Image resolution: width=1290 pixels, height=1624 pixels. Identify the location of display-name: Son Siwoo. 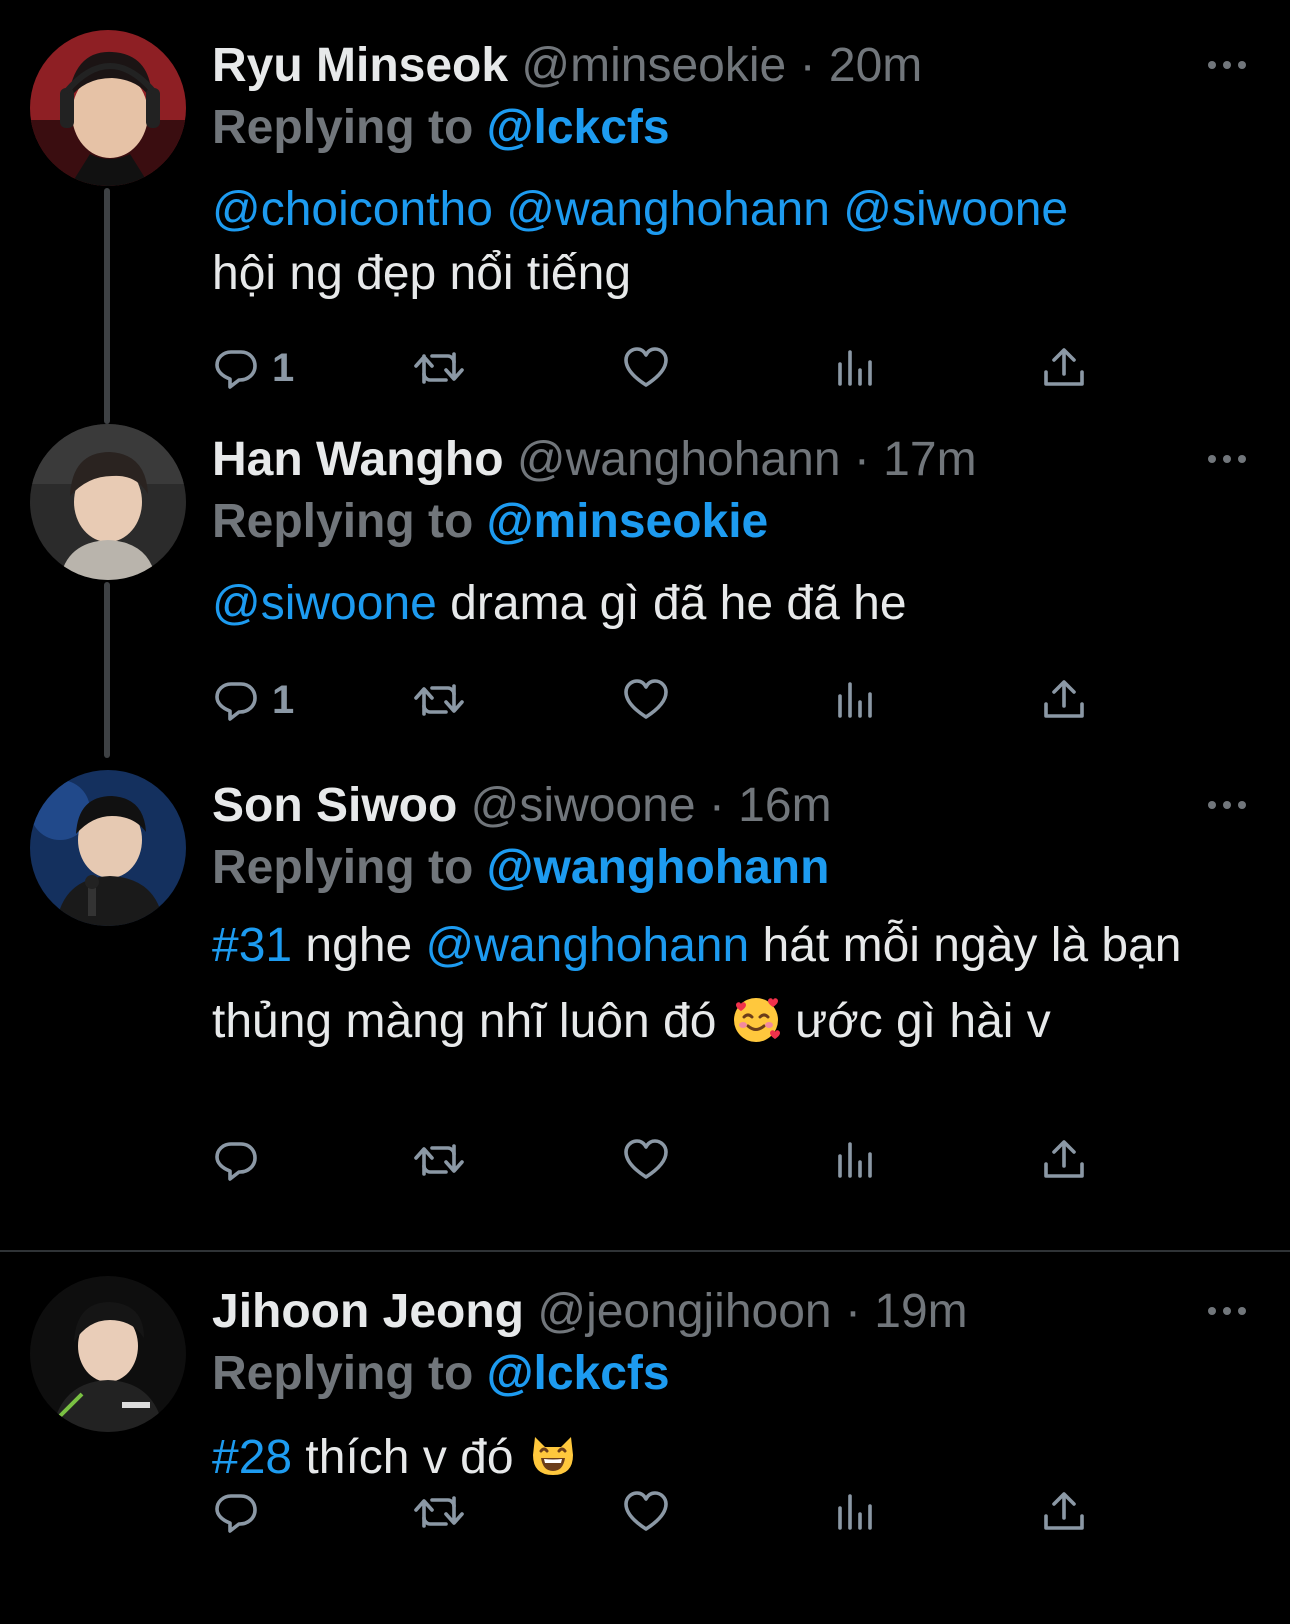
(334, 805).